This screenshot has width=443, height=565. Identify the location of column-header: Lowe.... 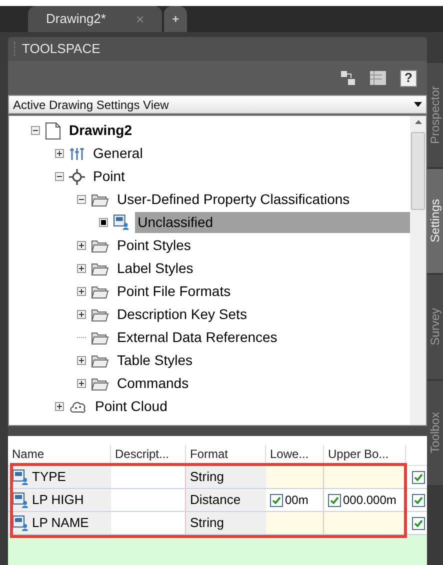
(295, 455).